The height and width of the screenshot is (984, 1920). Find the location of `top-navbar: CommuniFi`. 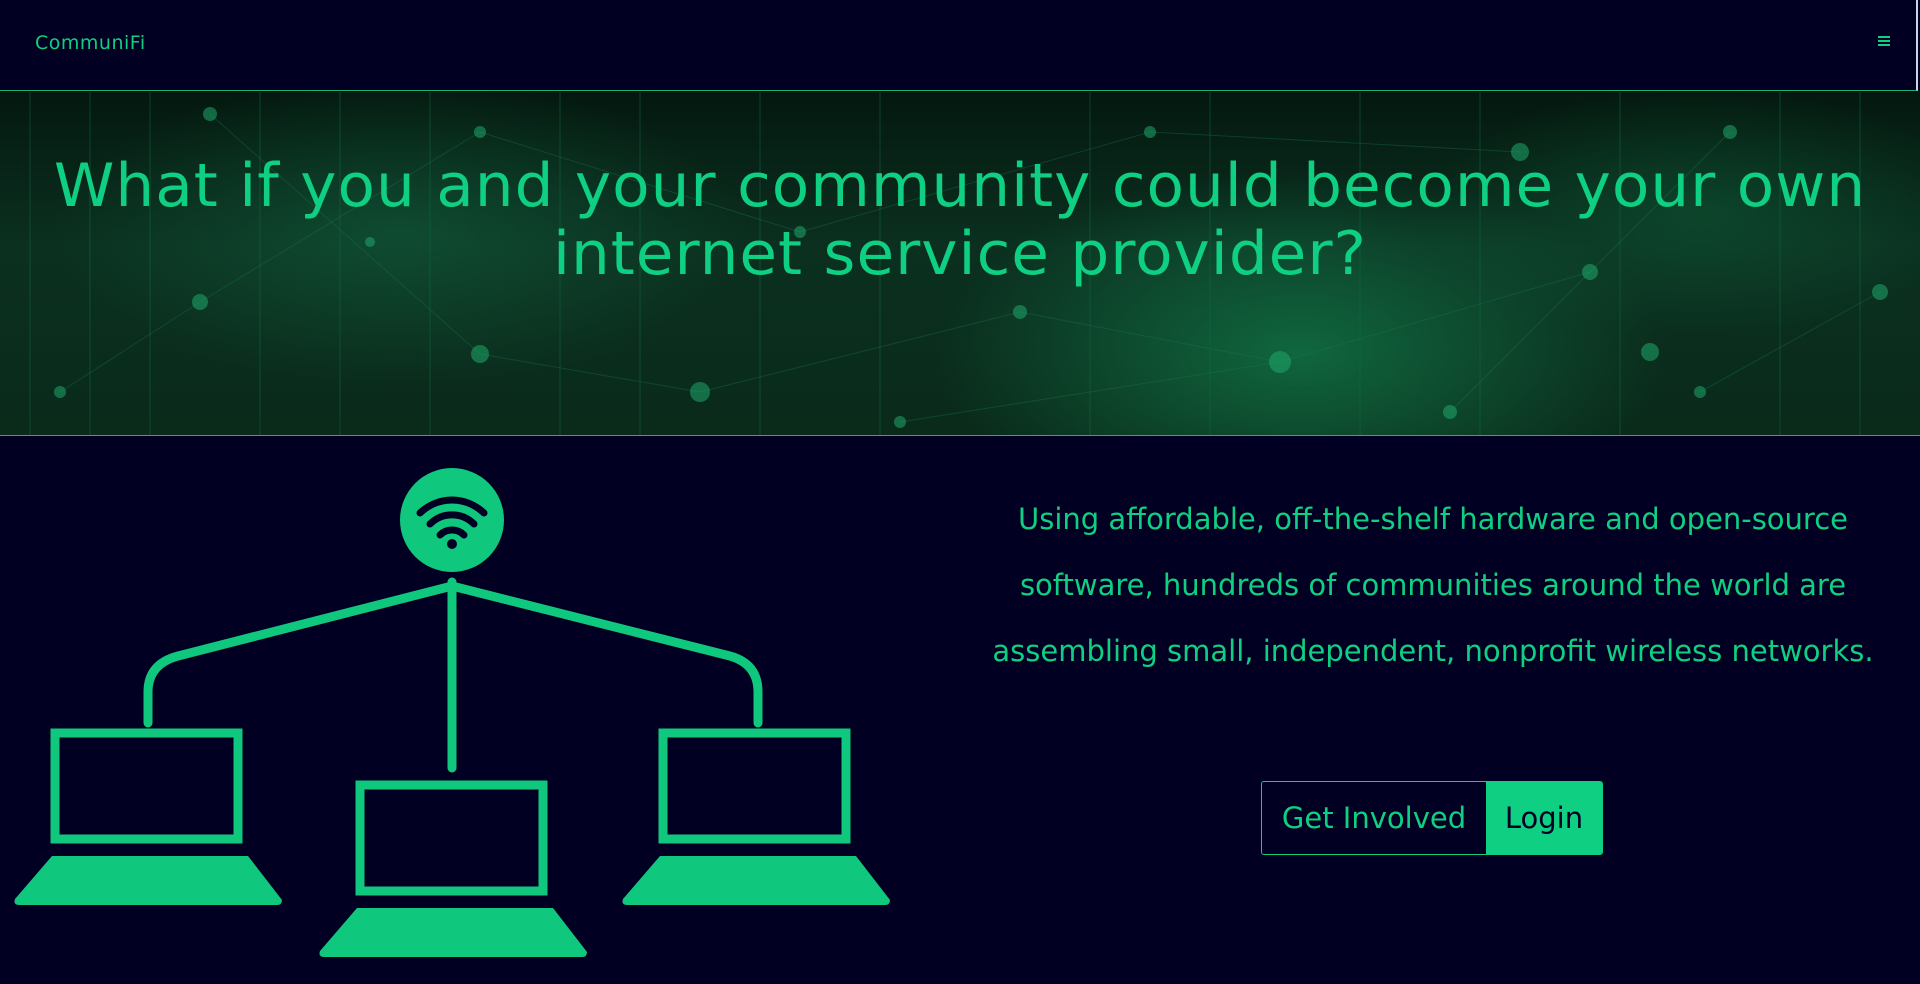

top-navbar: CommuniFi is located at coordinates (959, 45).